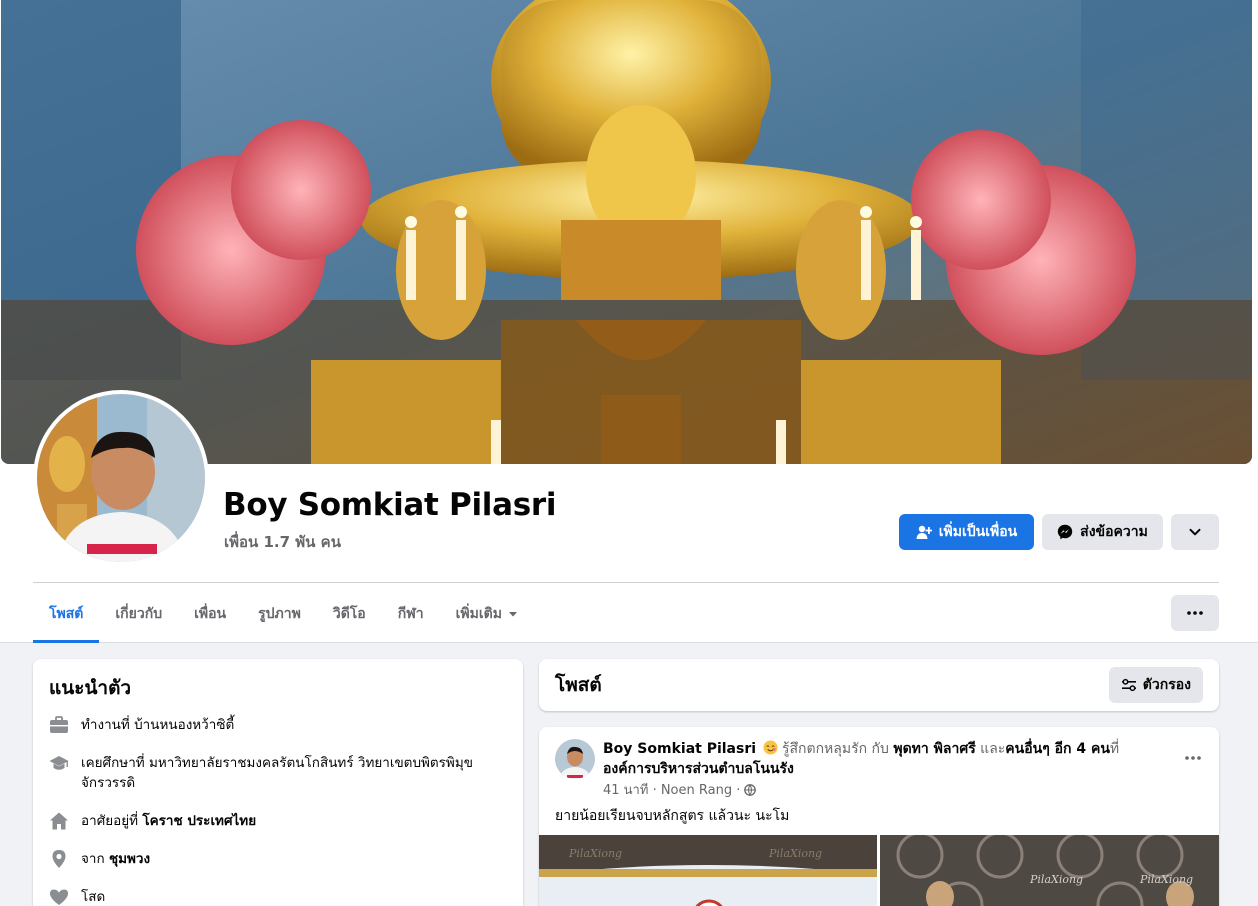 The image size is (1258, 906). I want to click on tab-more: เพิ่มเติม, so click(487, 614).